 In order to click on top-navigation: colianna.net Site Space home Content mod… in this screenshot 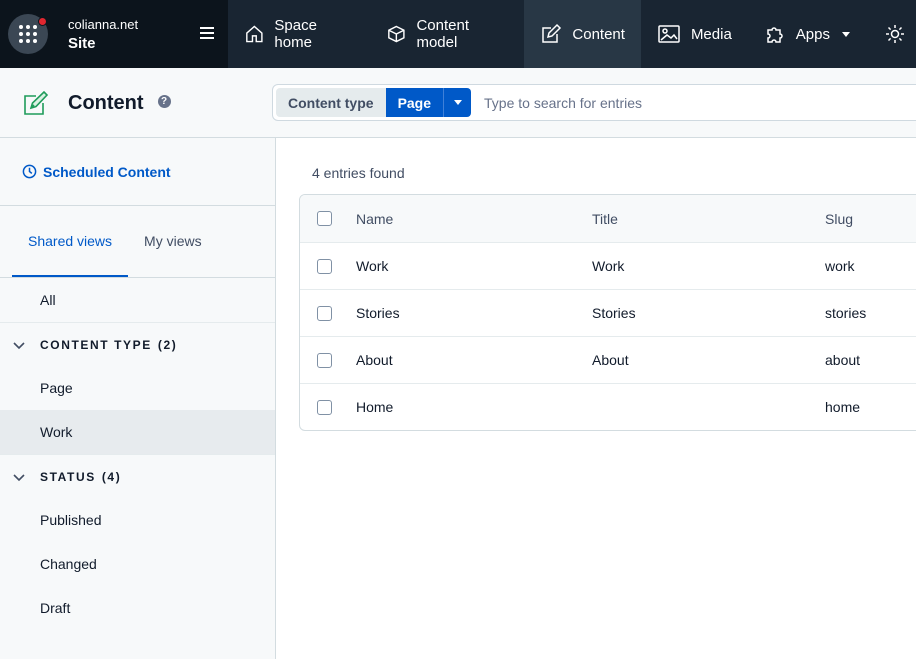, I will do `click(458, 34)`.